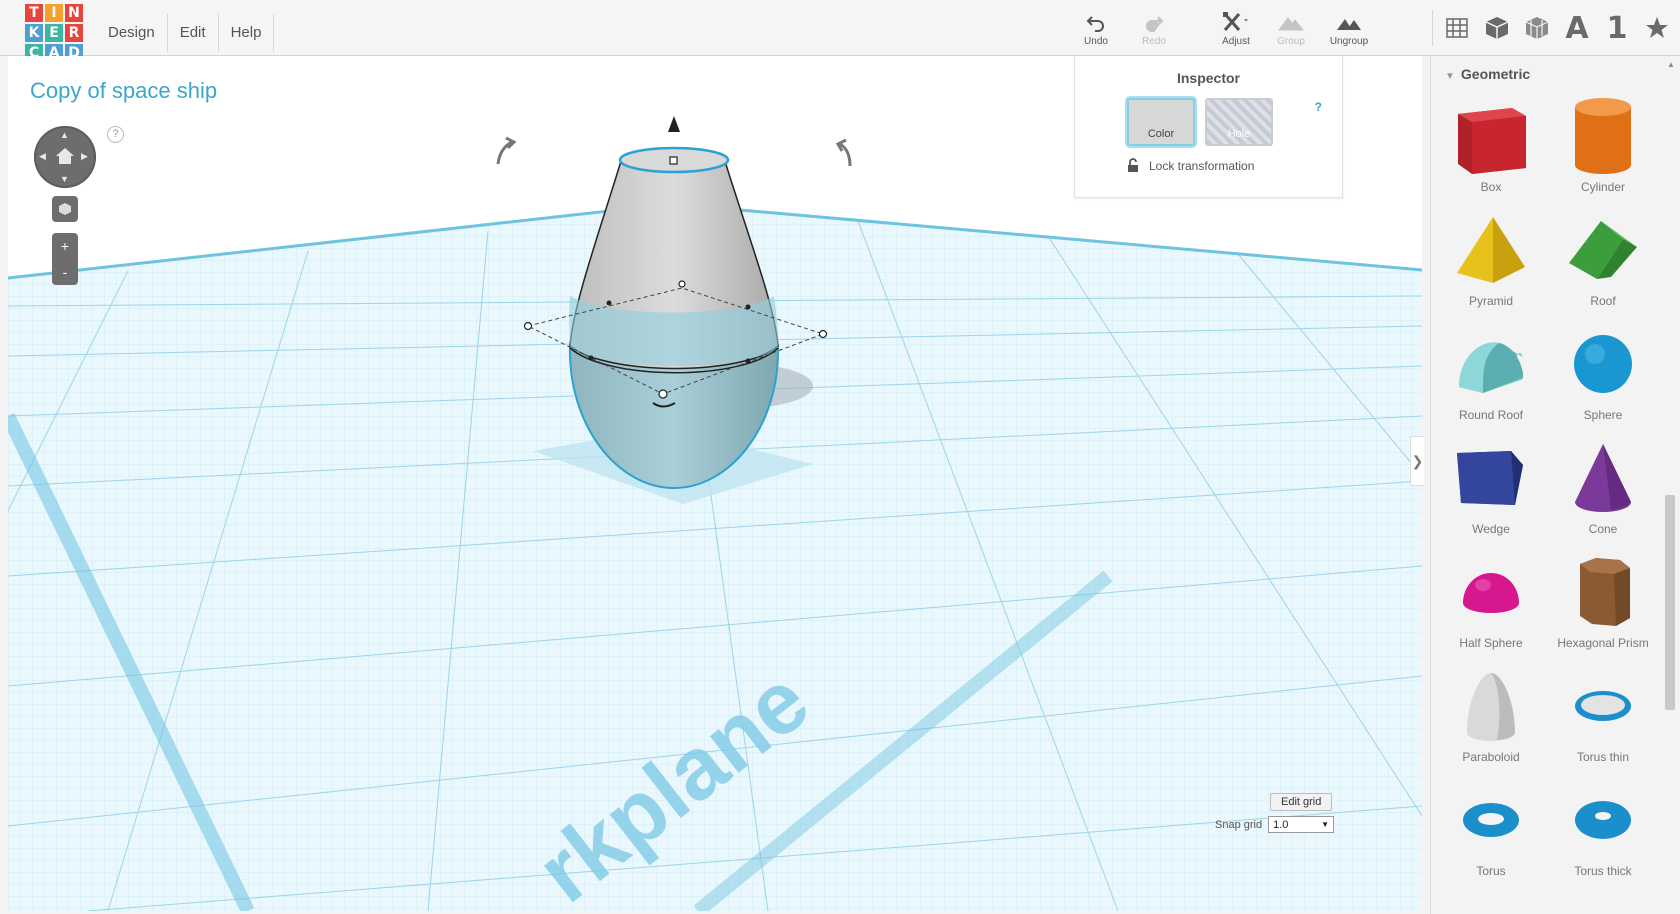 The width and height of the screenshot is (1680, 914). What do you see at coordinates (34, 13) in the screenshot?
I see `logo-letter: T` at bounding box center [34, 13].